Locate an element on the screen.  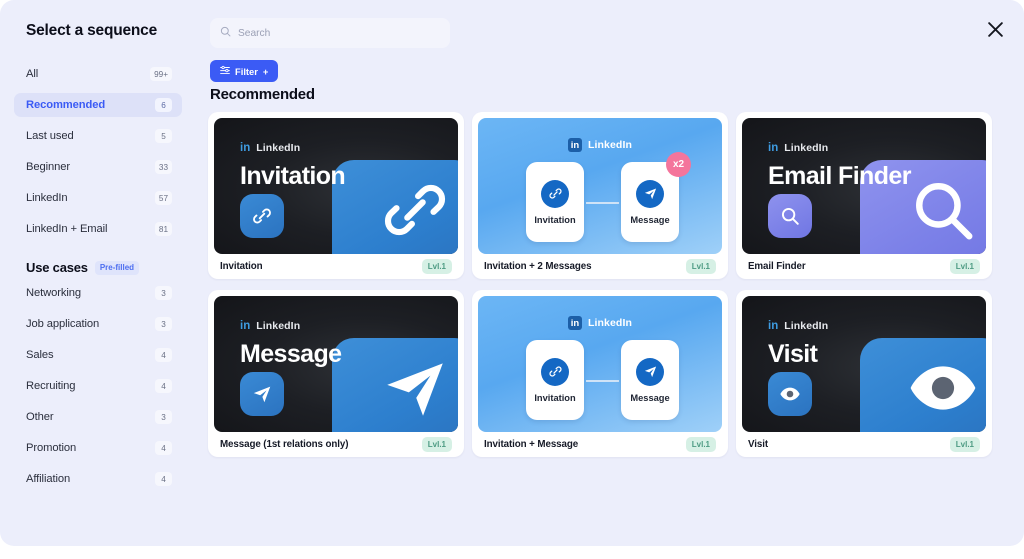
artwork-title: Message is located at coordinates (291, 354).